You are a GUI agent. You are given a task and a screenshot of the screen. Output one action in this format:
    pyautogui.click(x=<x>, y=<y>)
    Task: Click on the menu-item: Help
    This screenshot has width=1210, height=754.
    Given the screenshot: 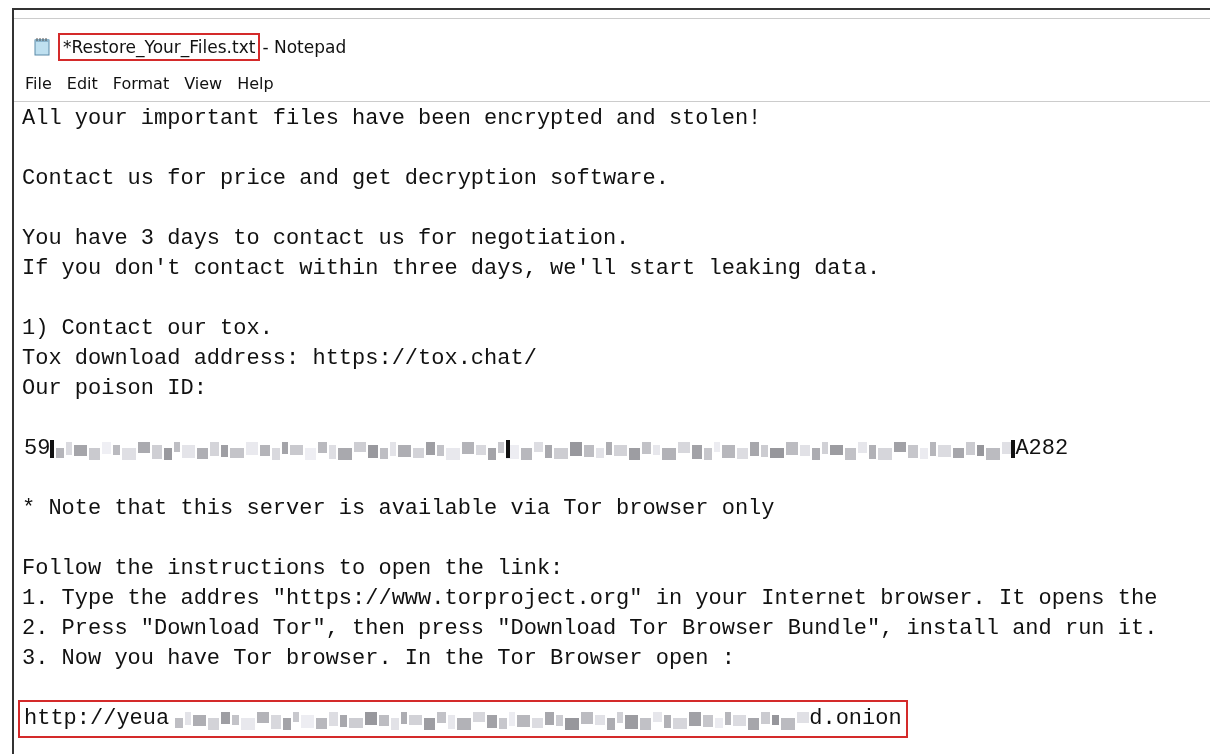 What is the action you would take?
    pyautogui.click(x=255, y=83)
    